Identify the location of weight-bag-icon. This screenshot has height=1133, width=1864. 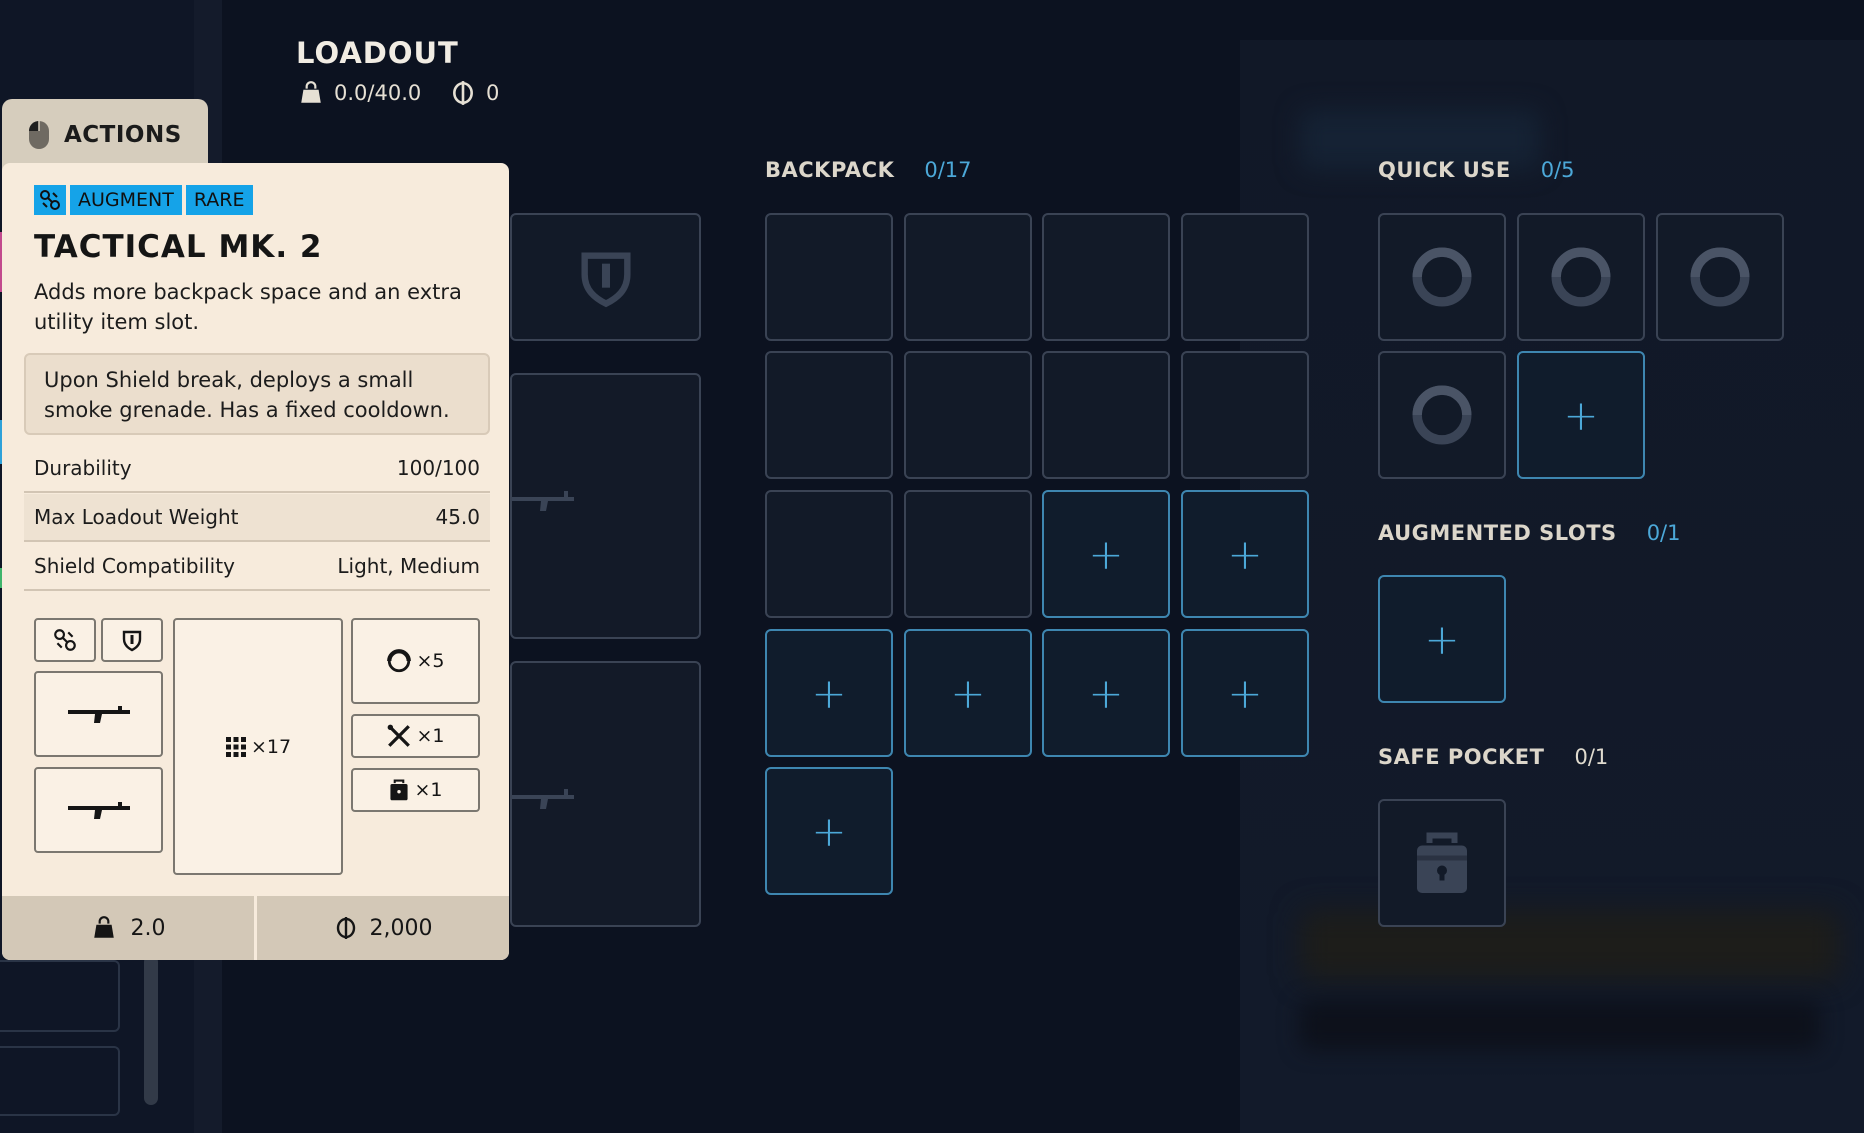
(103, 927).